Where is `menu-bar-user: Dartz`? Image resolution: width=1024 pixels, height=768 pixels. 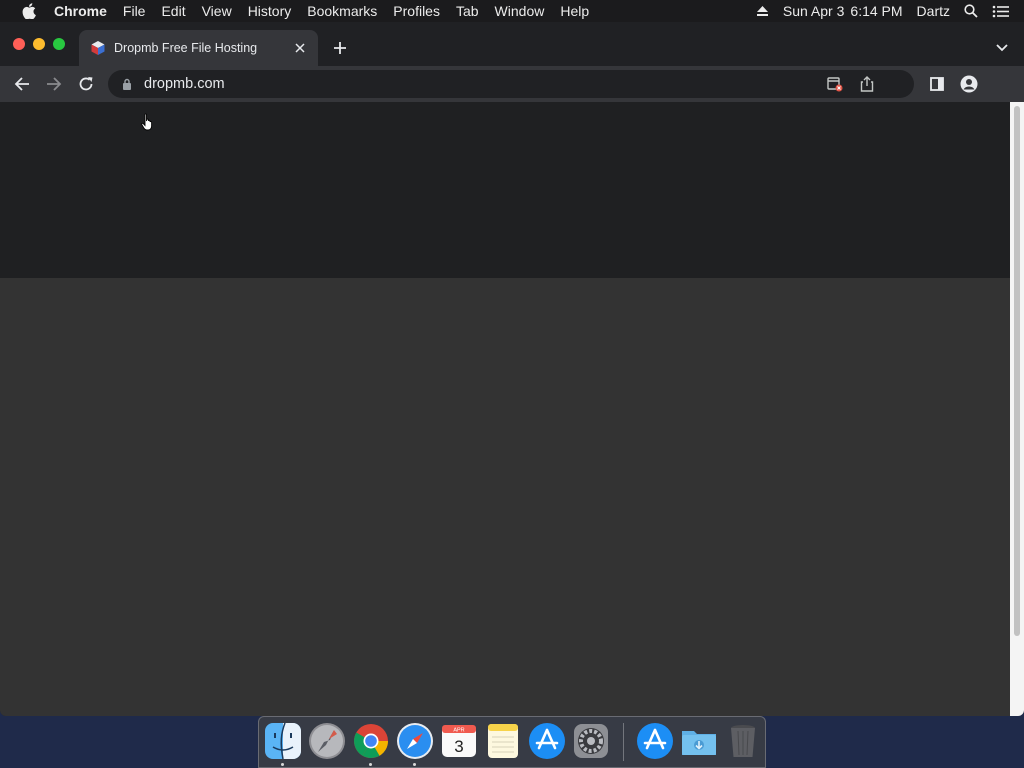
menu-bar-user: Dartz is located at coordinates (933, 11).